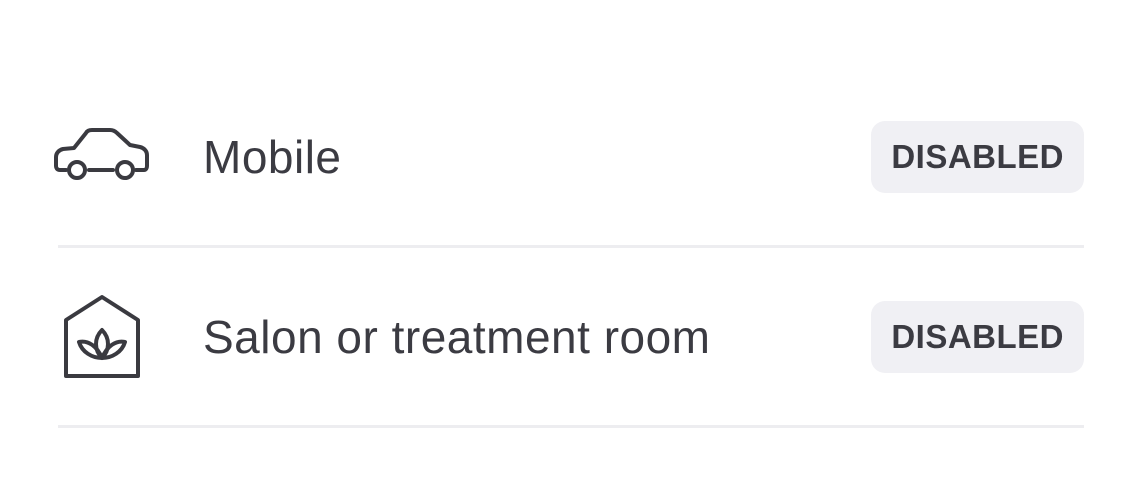 The width and height of the screenshot is (1142, 490). Describe the element at coordinates (102, 157) in the screenshot. I see `car-icon` at that location.